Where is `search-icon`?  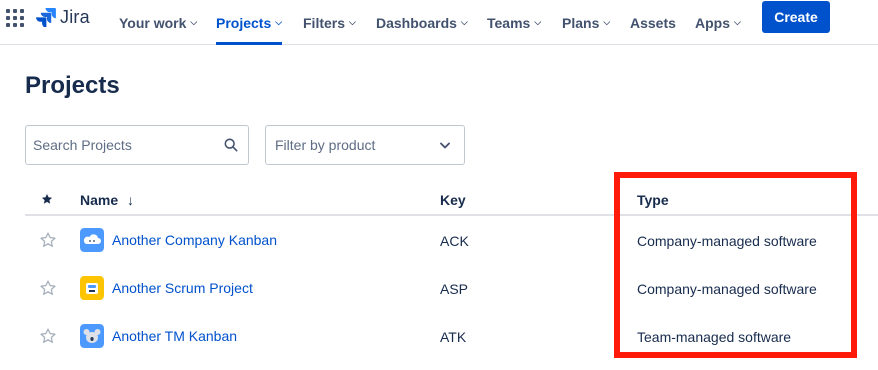
search-icon is located at coordinates (231, 145).